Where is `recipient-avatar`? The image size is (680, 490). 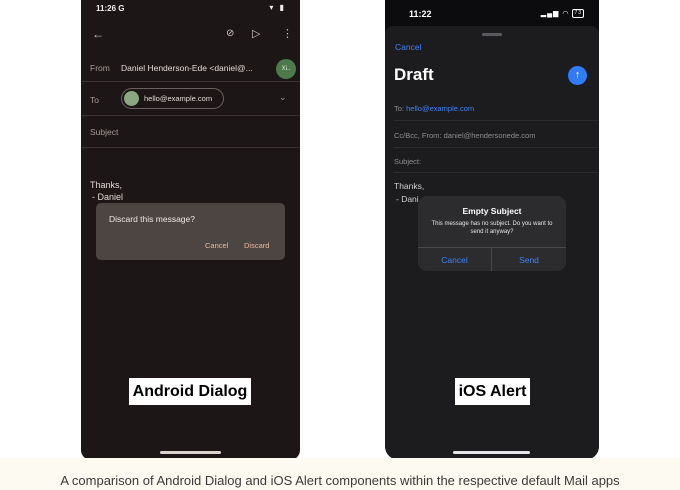
recipient-avatar is located at coordinates (131, 98).